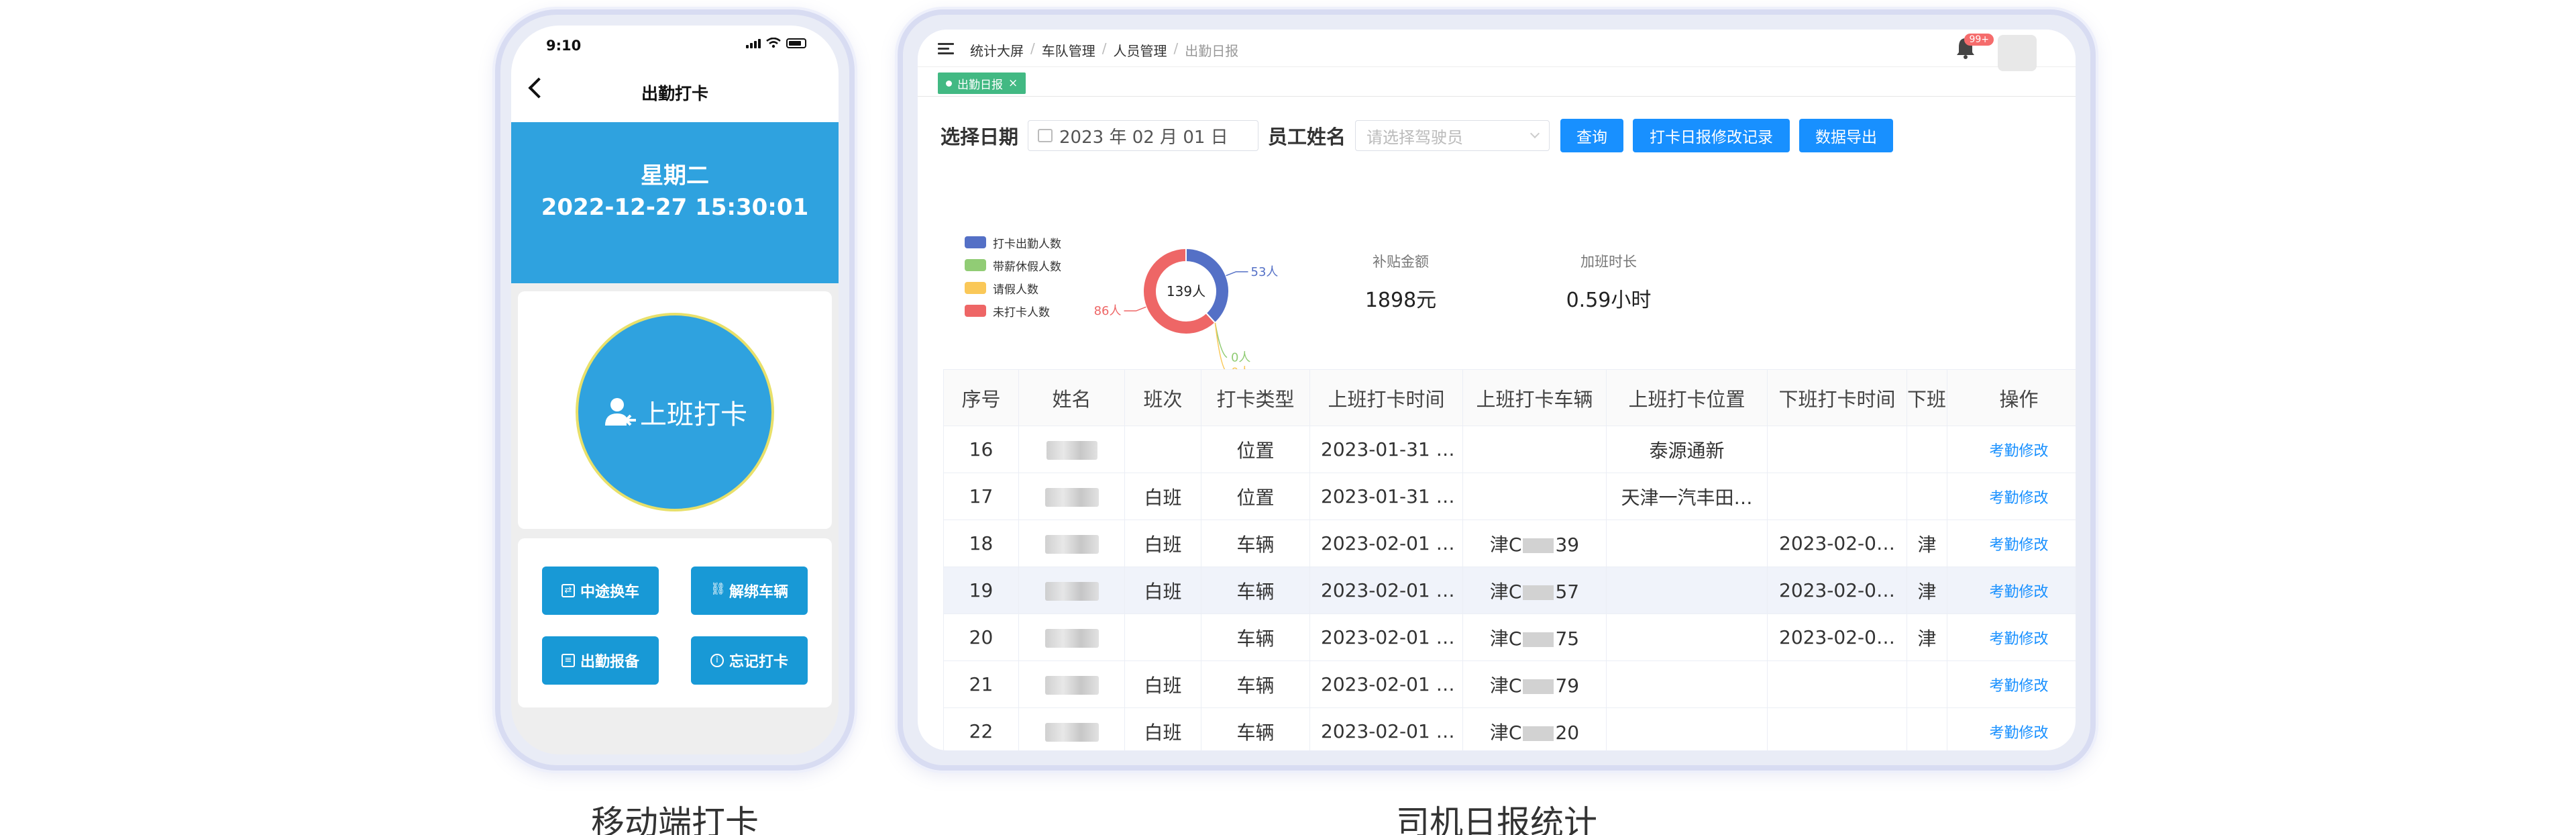 The image size is (2576, 835). Describe the element at coordinates (1186, 310) in the screenshot. I see `attendance-donut-chart: 139人 53人0人0人86人` at that location.